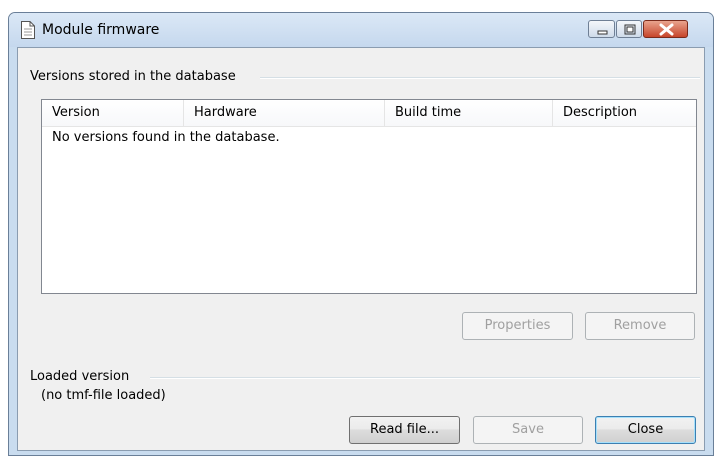 The image size is (716, 458). Describe the element at coordinates (517, 326) in the screenshot. I see `properties-button: Properties` at that location.